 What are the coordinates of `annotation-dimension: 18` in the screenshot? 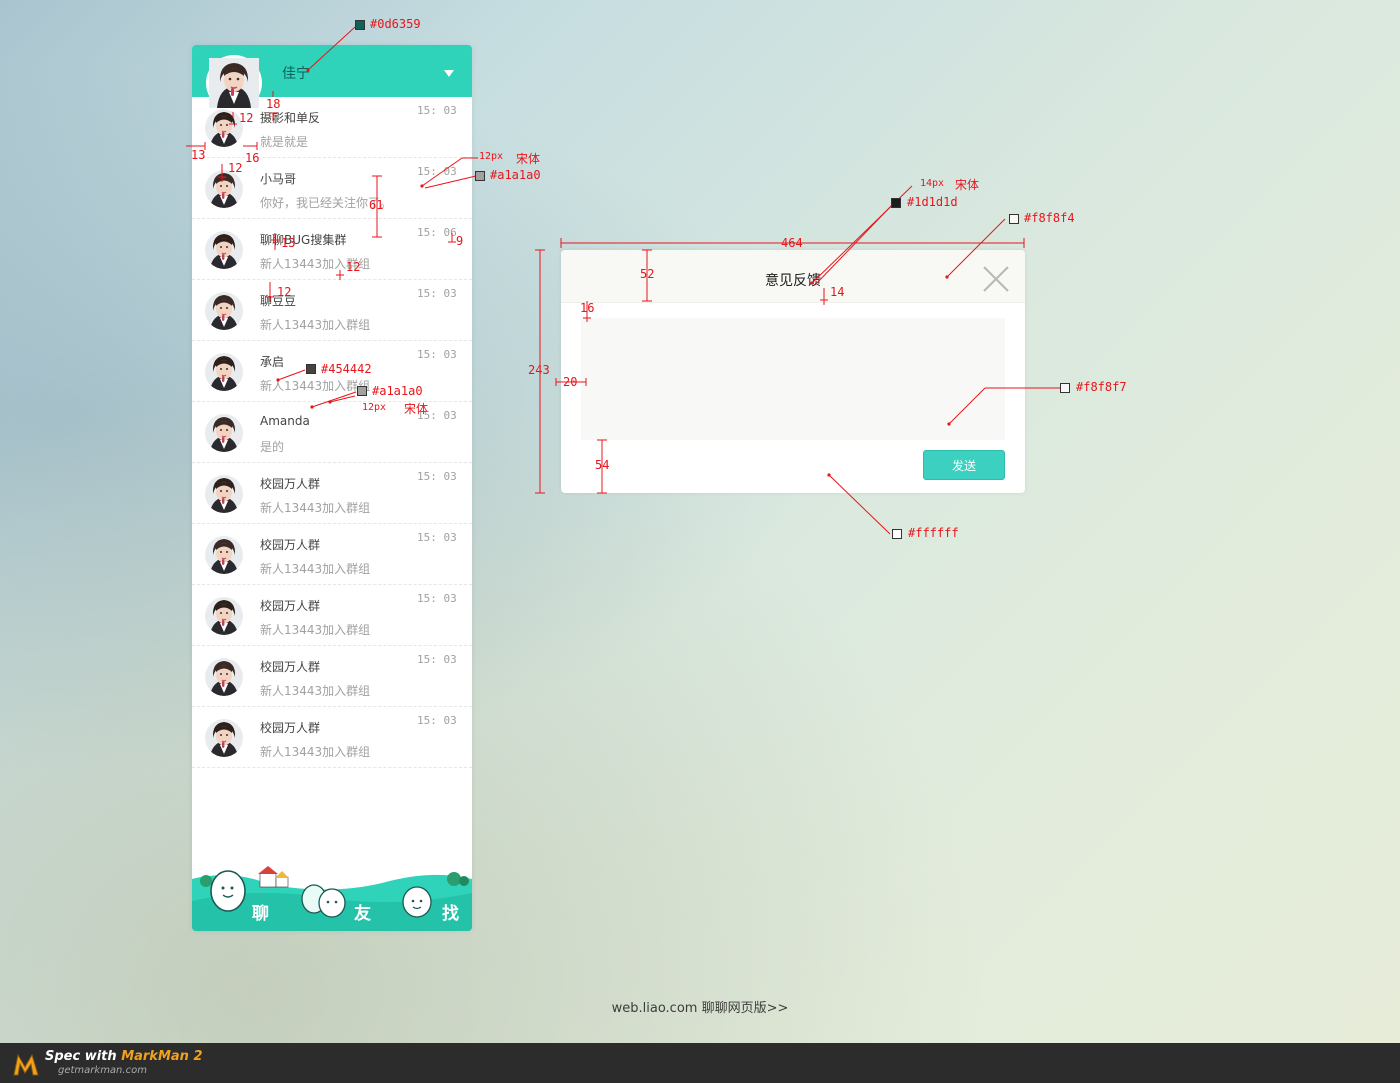 It's located at (273, 104).